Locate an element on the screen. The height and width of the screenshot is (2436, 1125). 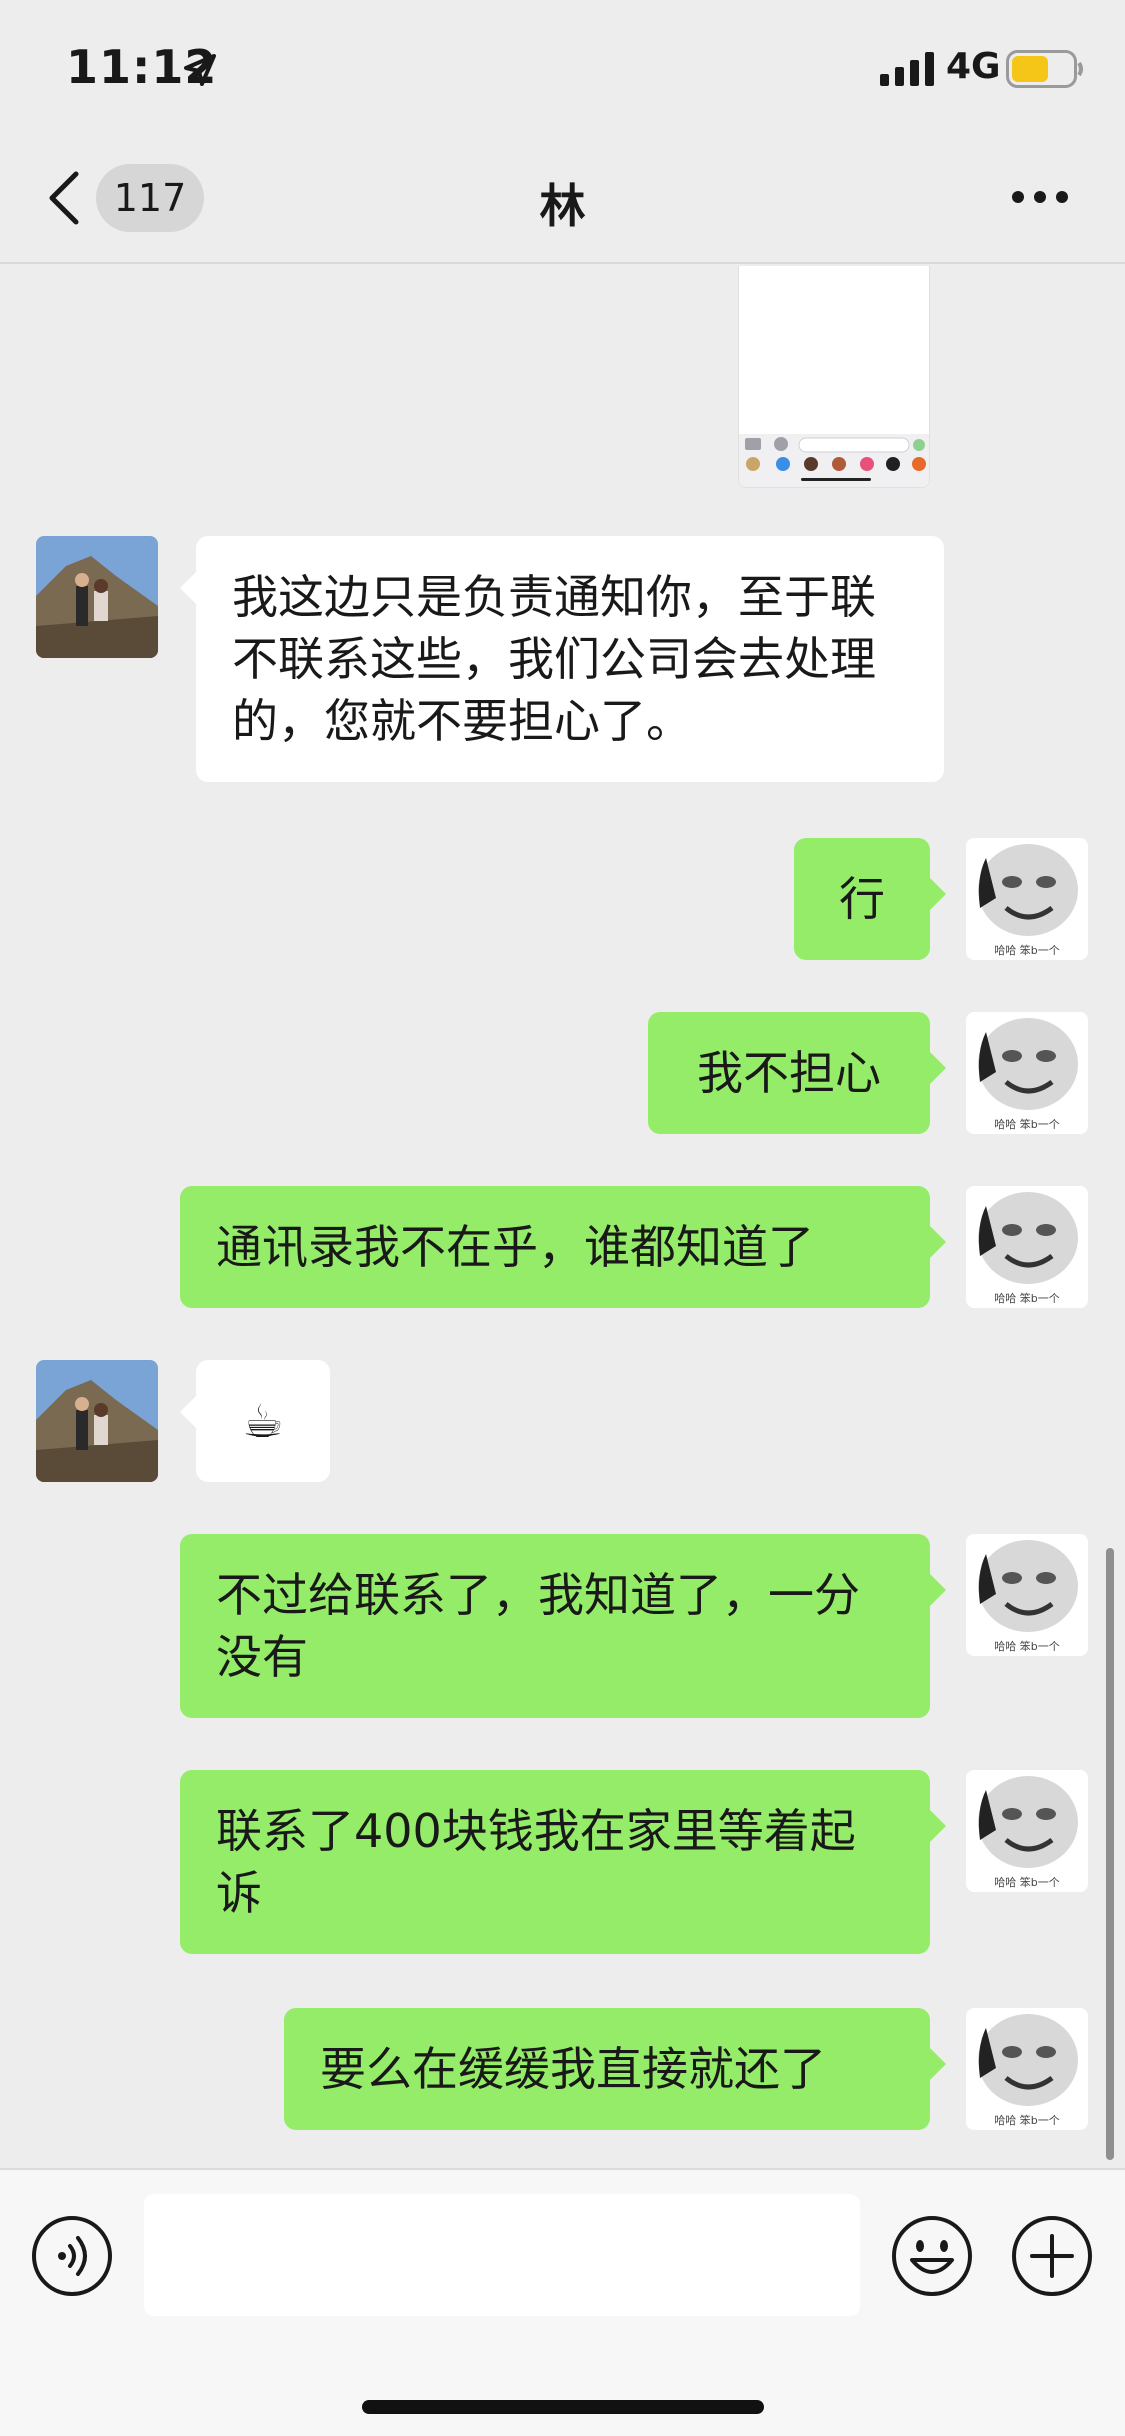
outgoing-message-bubble: 要么在缓缓我直接就还了 is located at coordinates (615, 2069).